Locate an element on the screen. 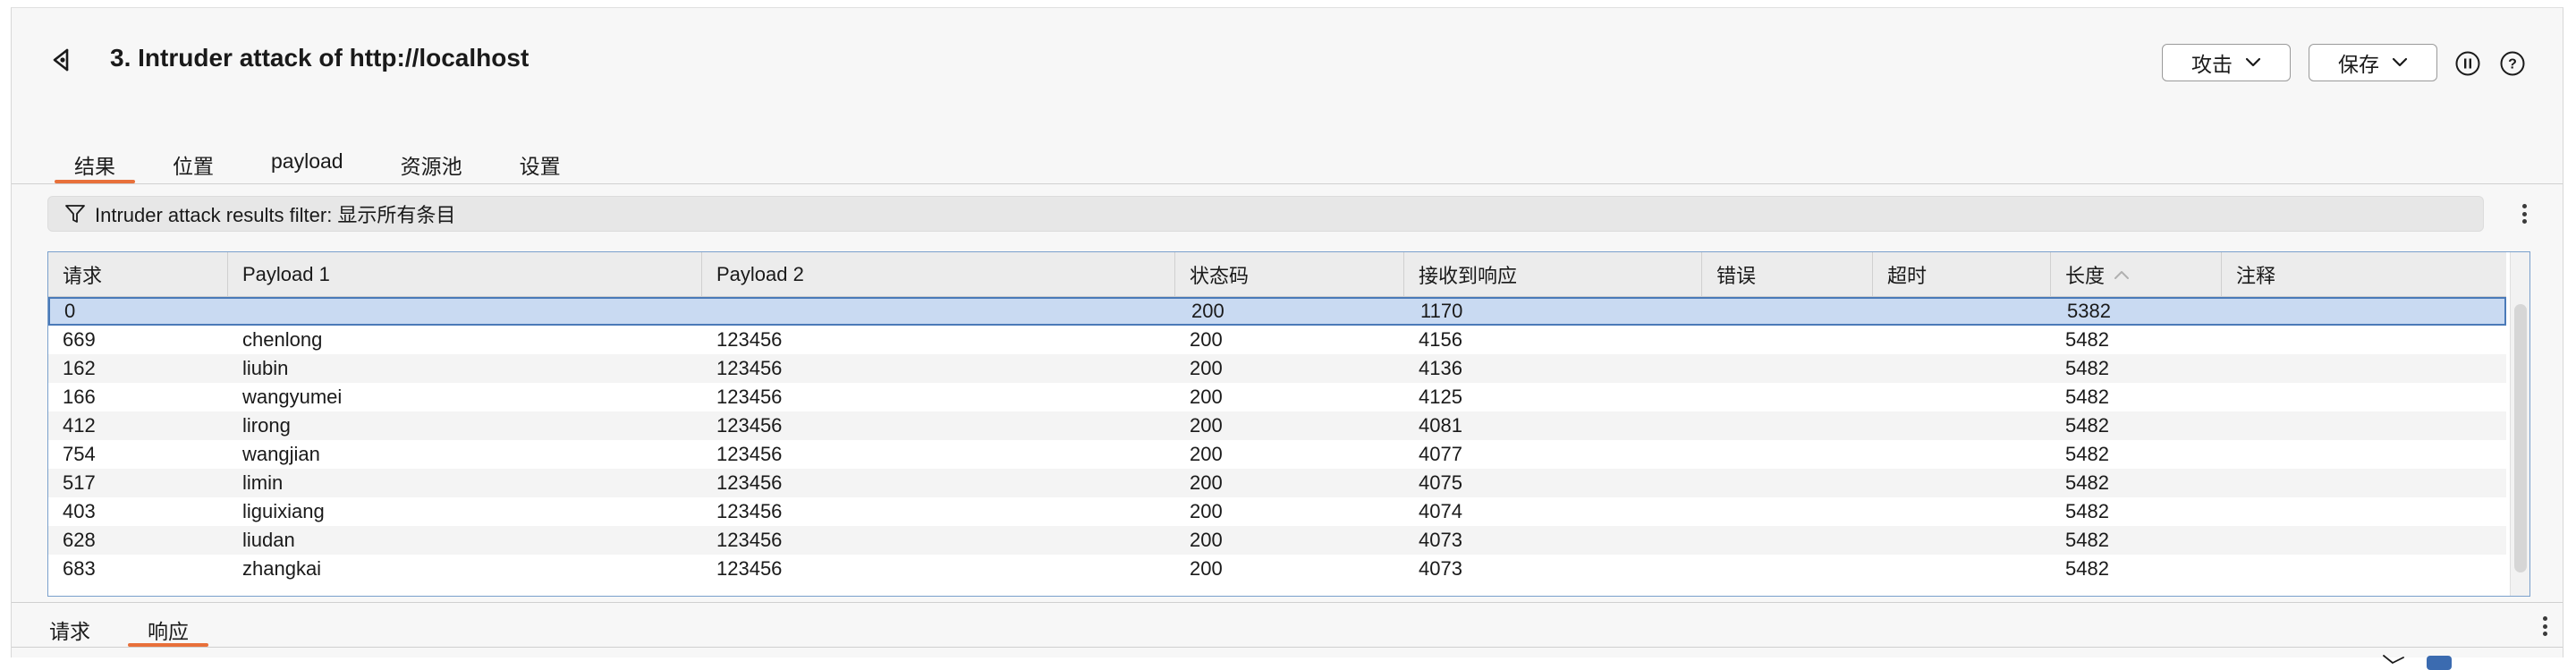 This screenshot has height=670, width=2576. main-tabs: 结果 位置 payload 资源池 设置 is located at coordinates (317, 162).